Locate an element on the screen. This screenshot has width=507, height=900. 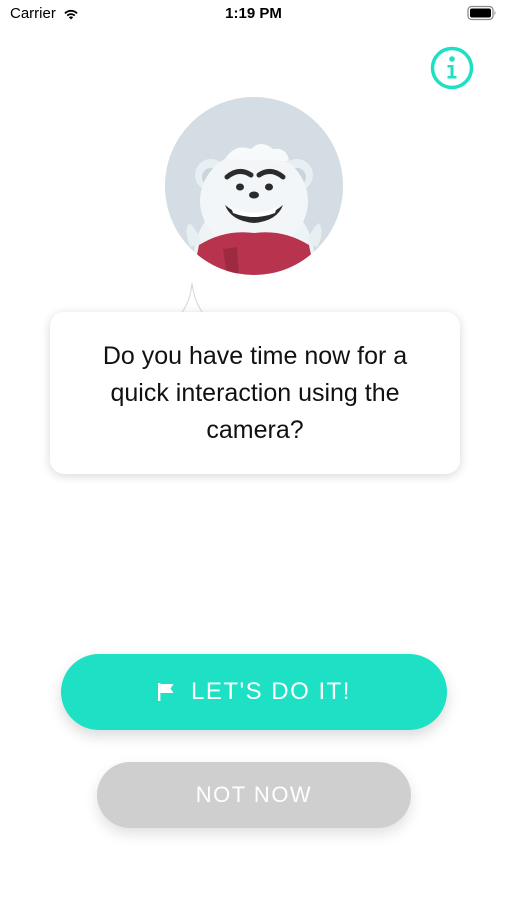
status-bar: Carrier 1:19 PM is located at coordinates (253, 14).